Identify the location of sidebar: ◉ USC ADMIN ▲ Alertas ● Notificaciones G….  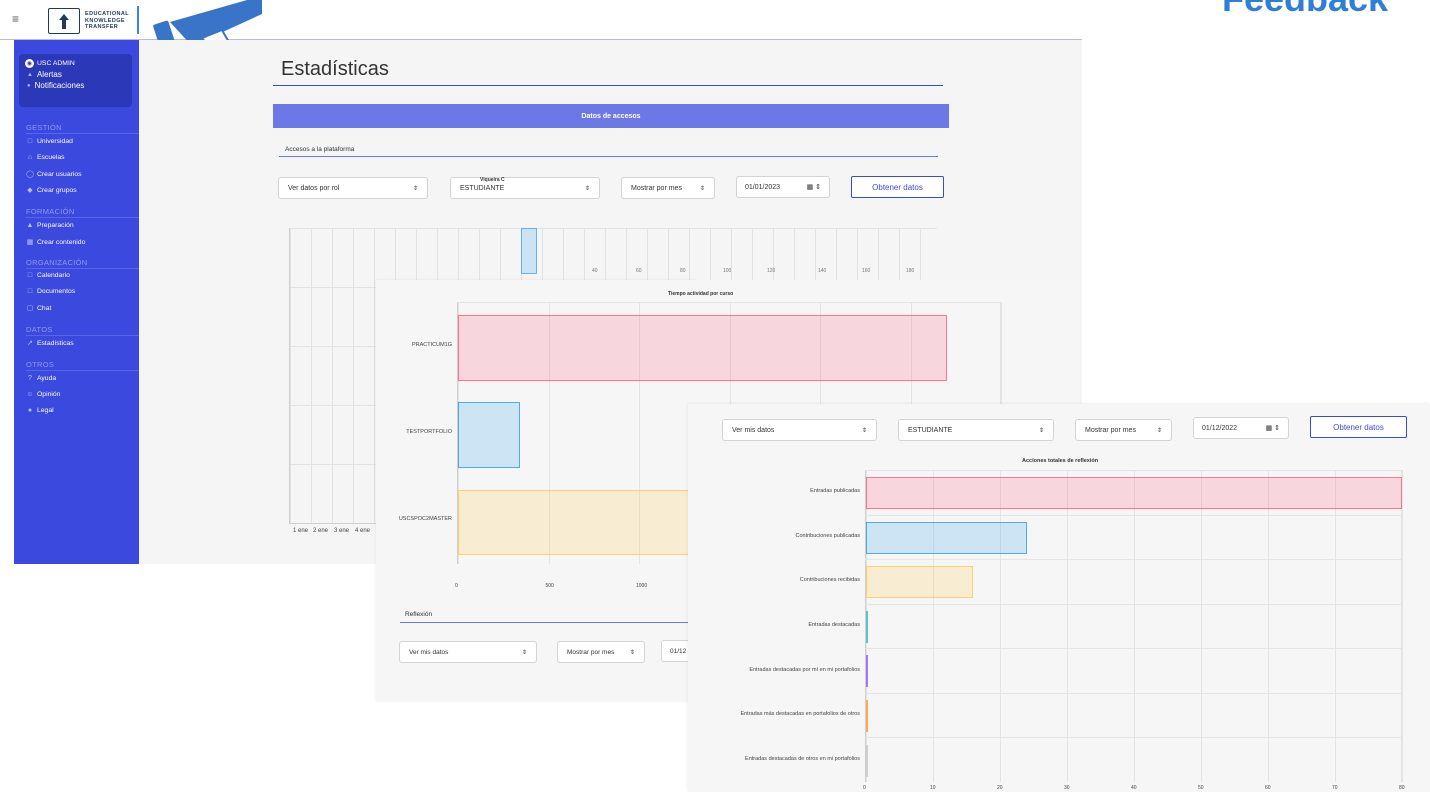
(79, 302).